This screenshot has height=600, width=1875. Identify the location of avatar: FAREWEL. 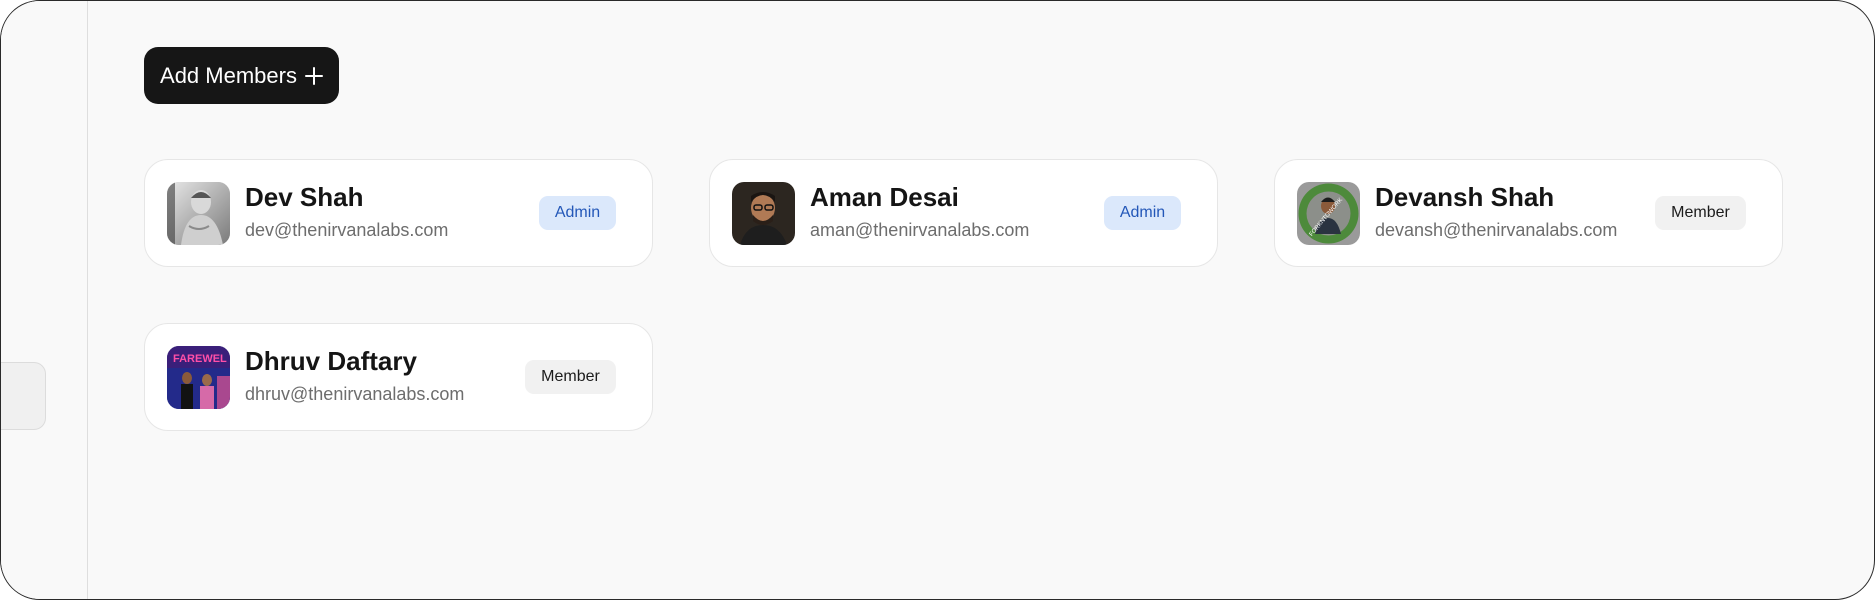
(198, 377).